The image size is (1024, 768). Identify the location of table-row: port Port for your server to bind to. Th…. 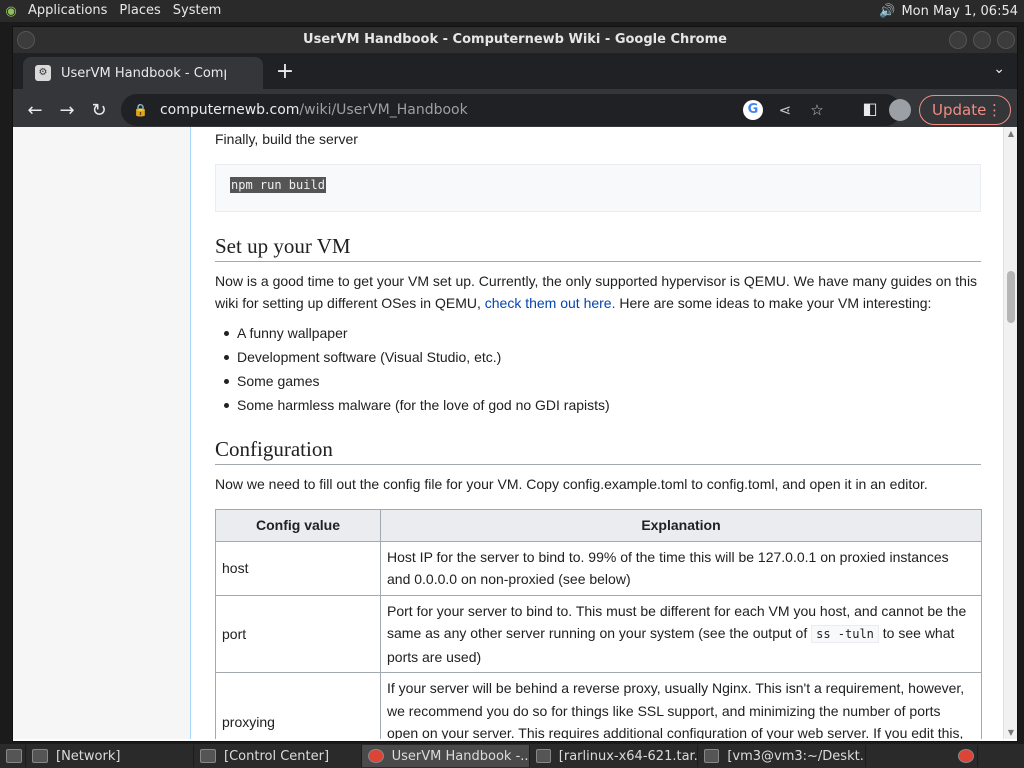
(598, 633).